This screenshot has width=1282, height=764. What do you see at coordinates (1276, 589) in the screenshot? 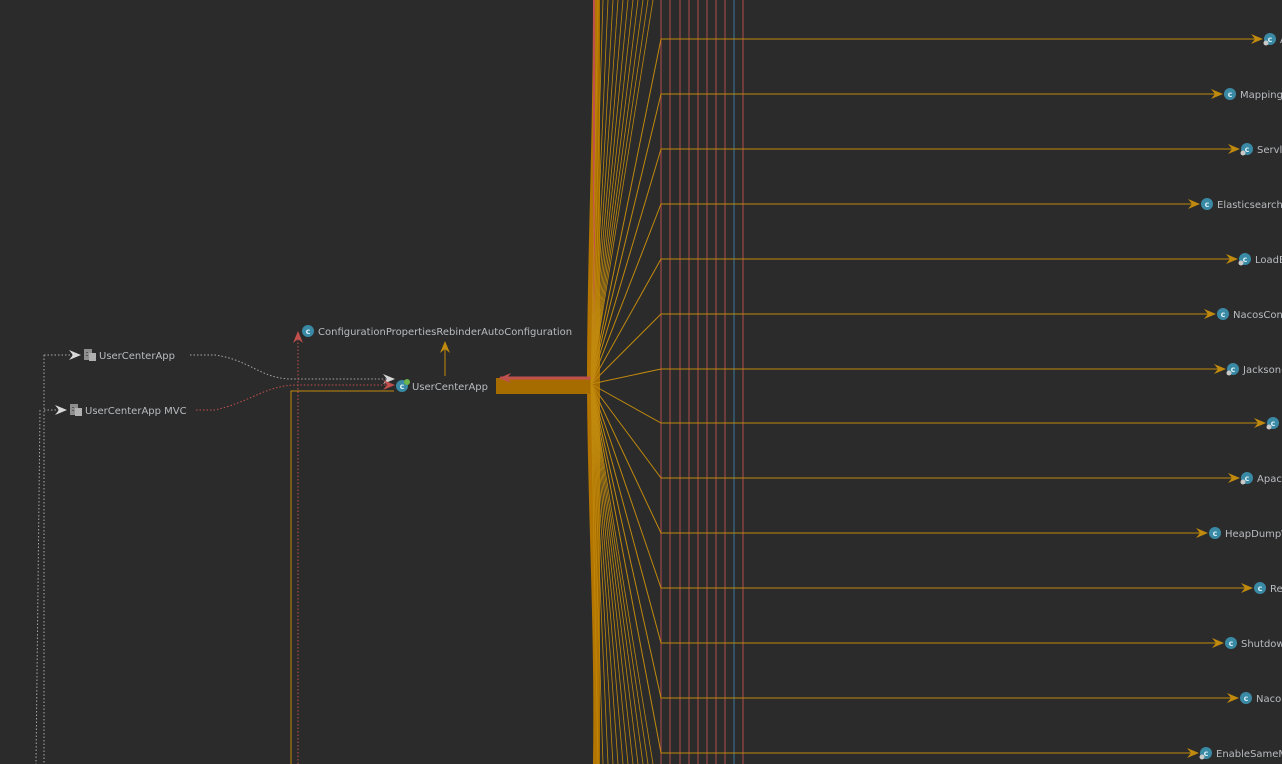
I see `right-node-label: Re` at bounding box center [1276, 589].